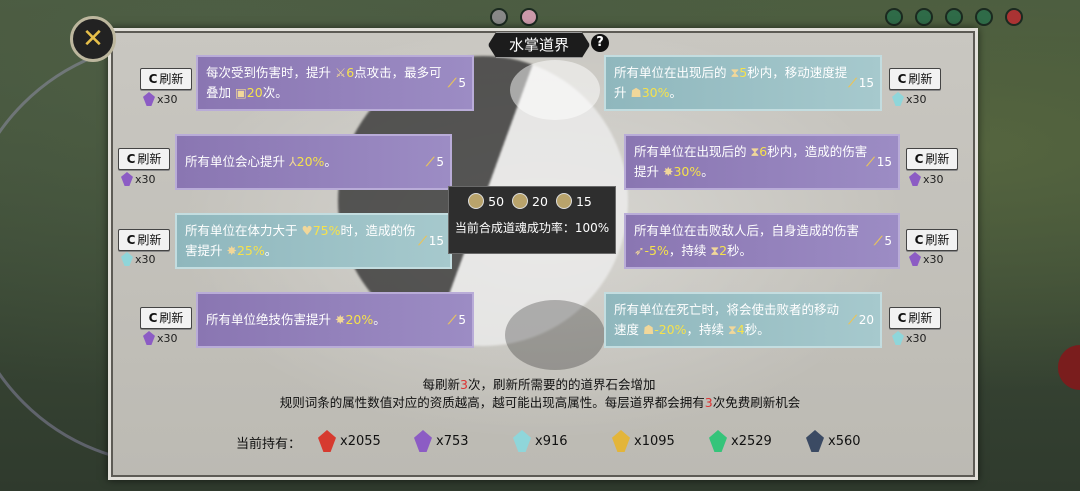 The height and width of the screenshot is (491, 1080). I want to click on rule-text: 所有单位在死亡时，将会使击败者的移动速度 ☗-20%，持续 ⧗4秒。, so click(732, 320).